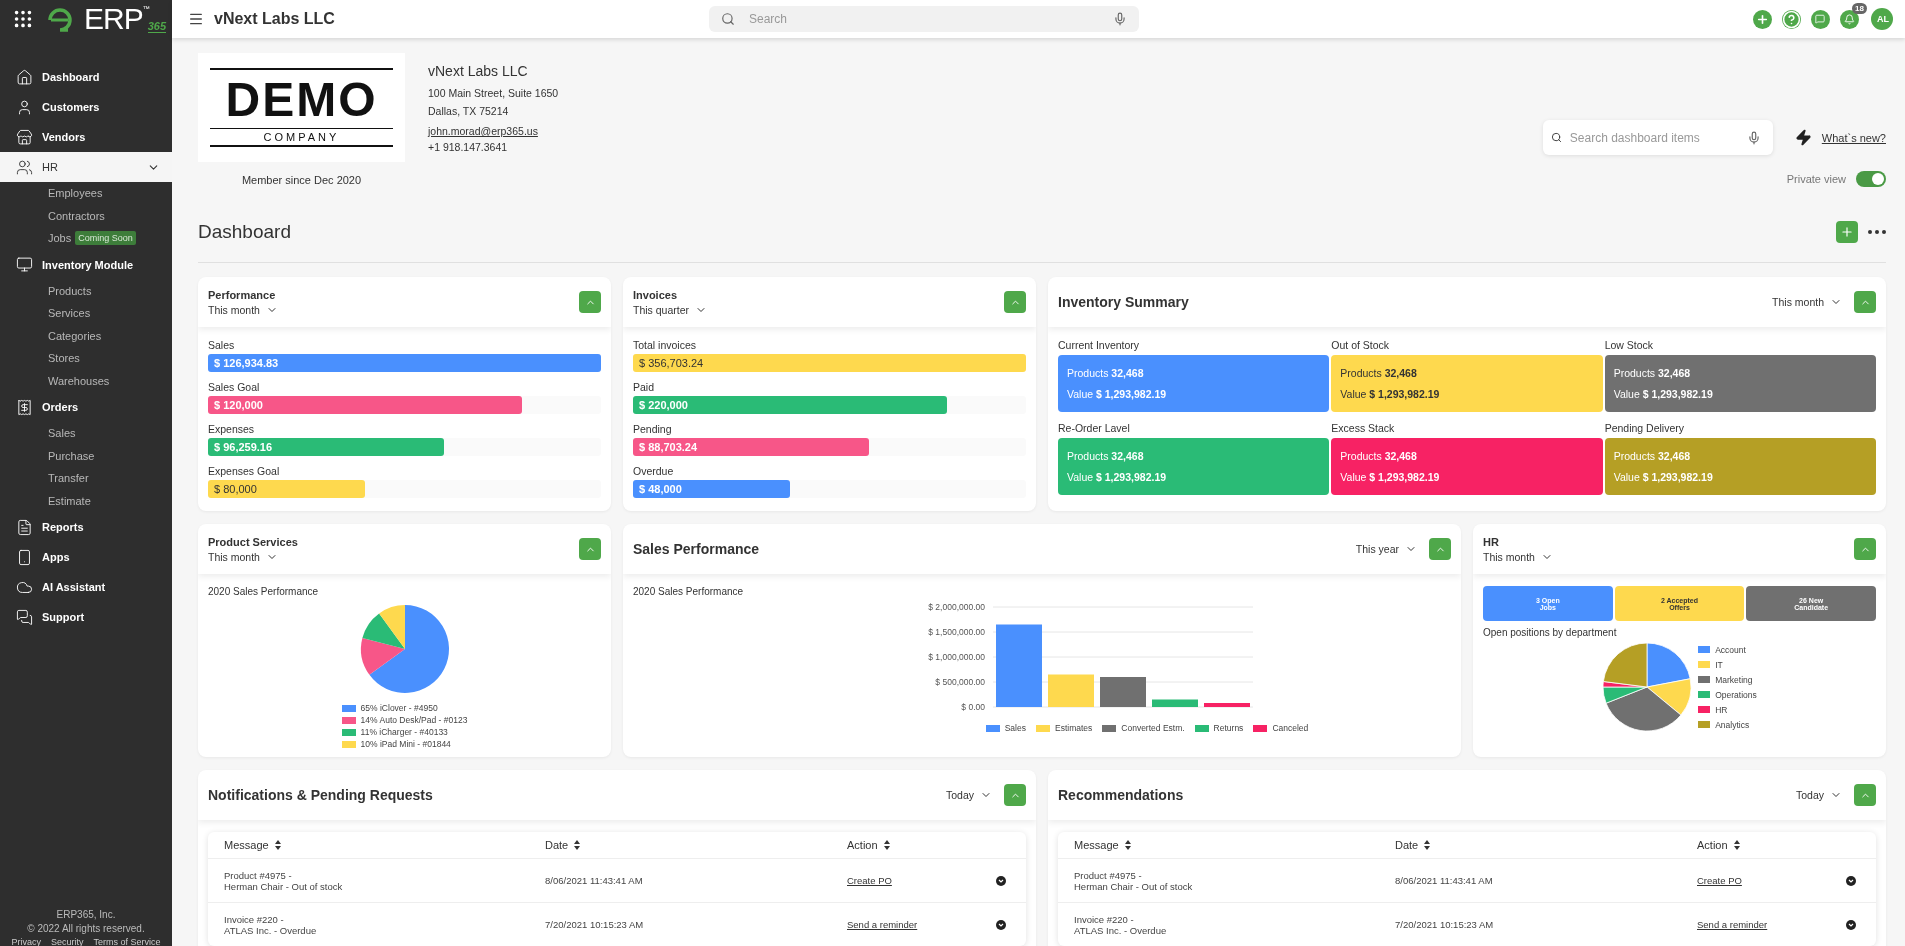 The image size is (1905, 946). What do you see at coordinates (127, 941) in the screenshot?
I see `footer-link: Terms of Service` at bounding box center [127, 941].